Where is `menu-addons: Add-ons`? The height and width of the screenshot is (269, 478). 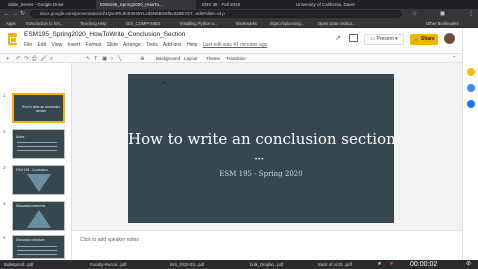 menu-addons: Add-ons is located at coordinates (172, 45).